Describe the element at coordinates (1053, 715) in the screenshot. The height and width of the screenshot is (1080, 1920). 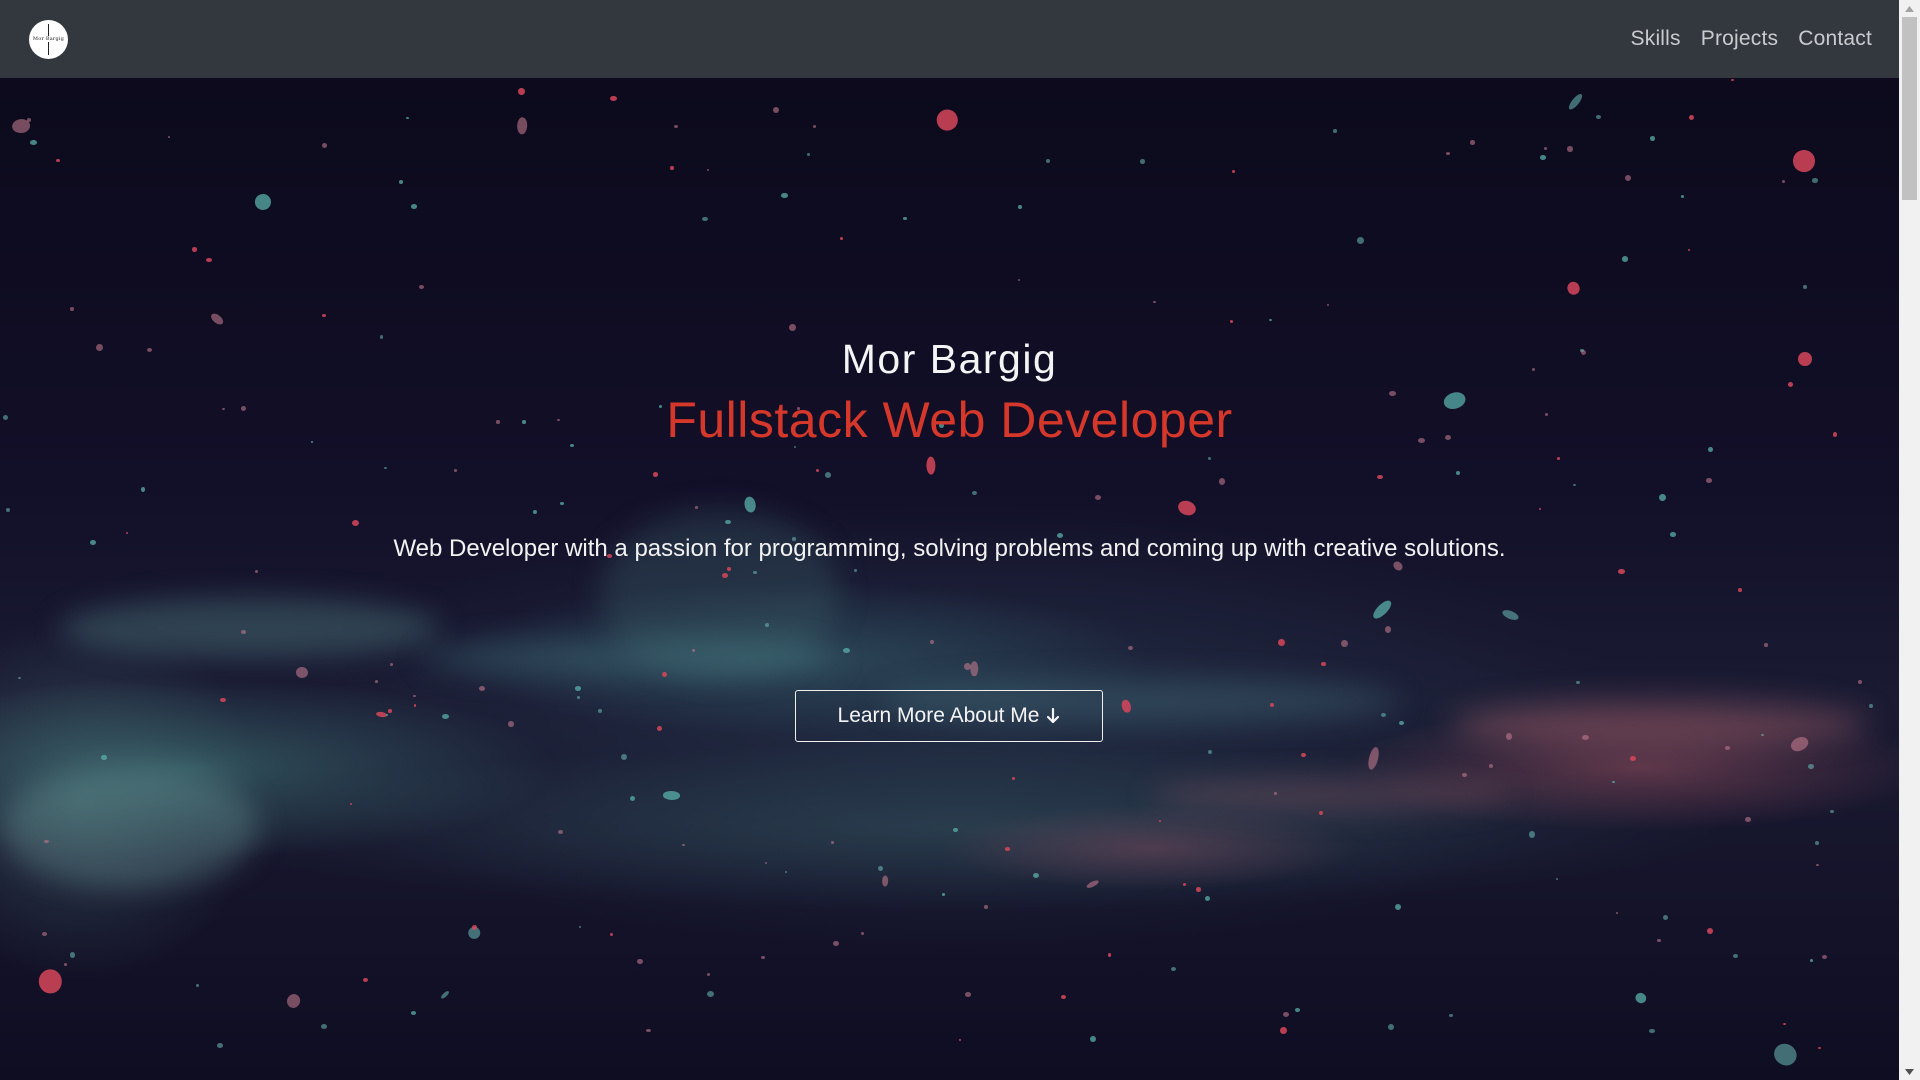
I see `arrow-down-icon` at that location.